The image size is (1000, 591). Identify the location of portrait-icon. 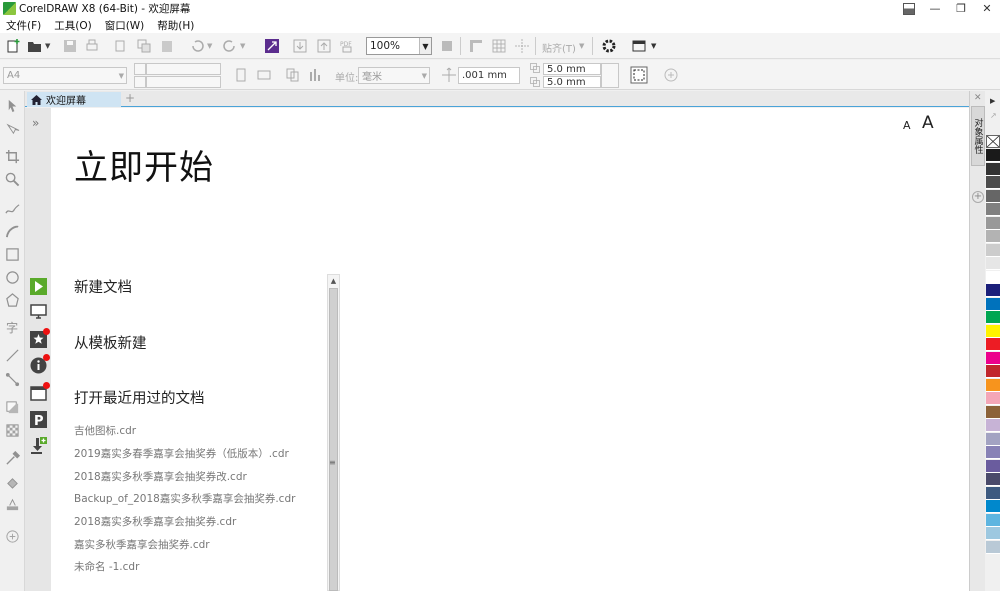
(241, 75).